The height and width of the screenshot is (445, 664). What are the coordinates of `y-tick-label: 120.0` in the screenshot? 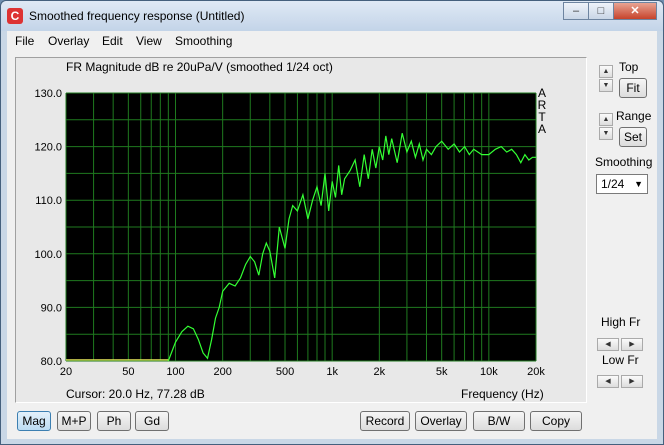 It's located at (48, 148).